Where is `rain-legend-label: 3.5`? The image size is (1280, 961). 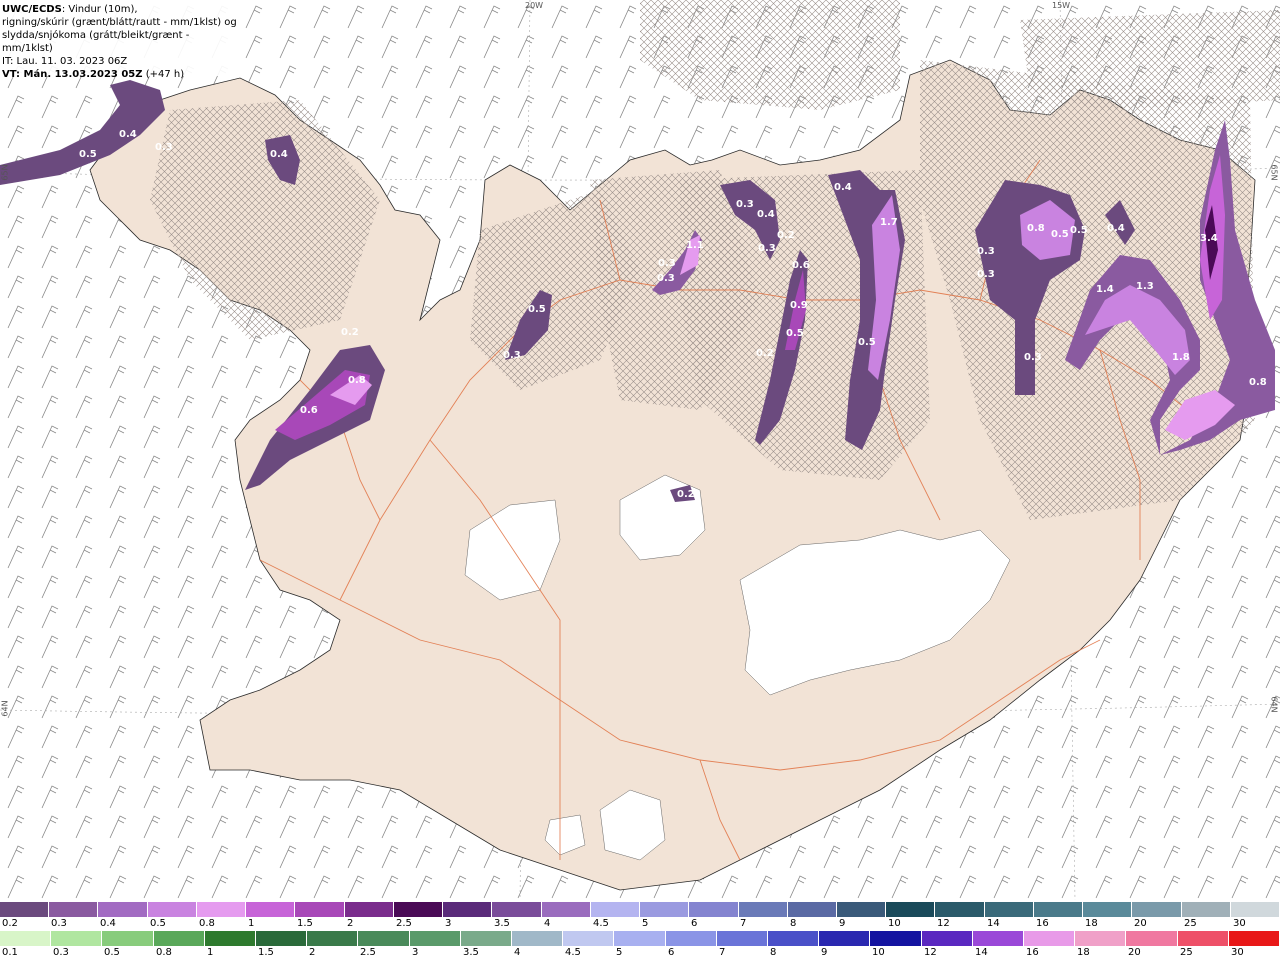 rain-legend-label: 3.5 is located at coordinates (471, 952).